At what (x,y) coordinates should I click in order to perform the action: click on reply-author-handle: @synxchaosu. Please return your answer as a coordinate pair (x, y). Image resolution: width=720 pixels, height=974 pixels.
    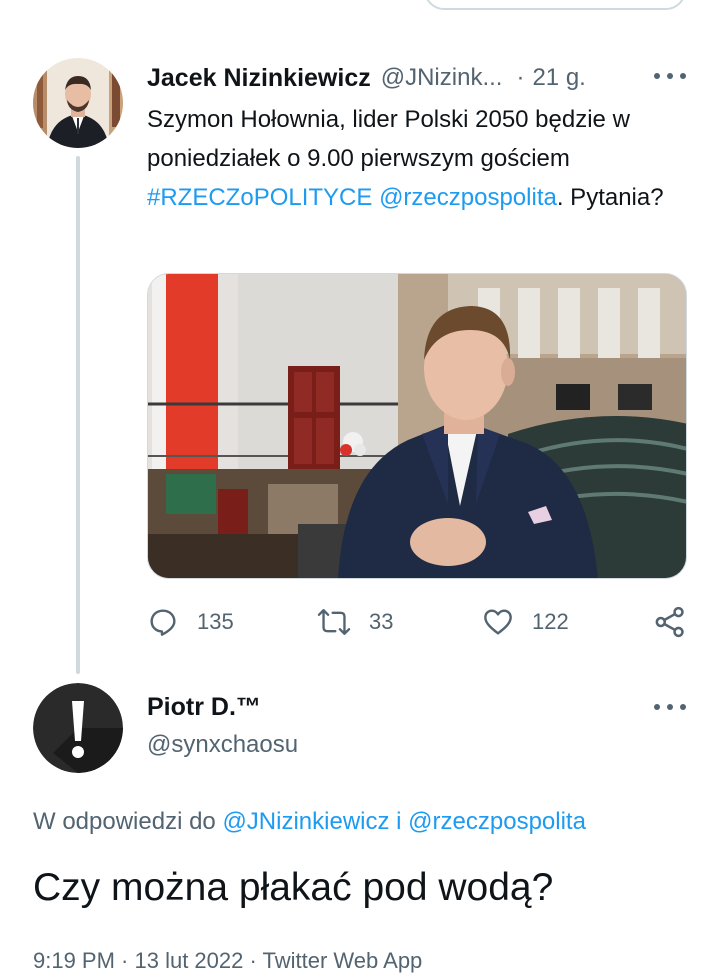
    Looking at the image, I should click on (222, 745).